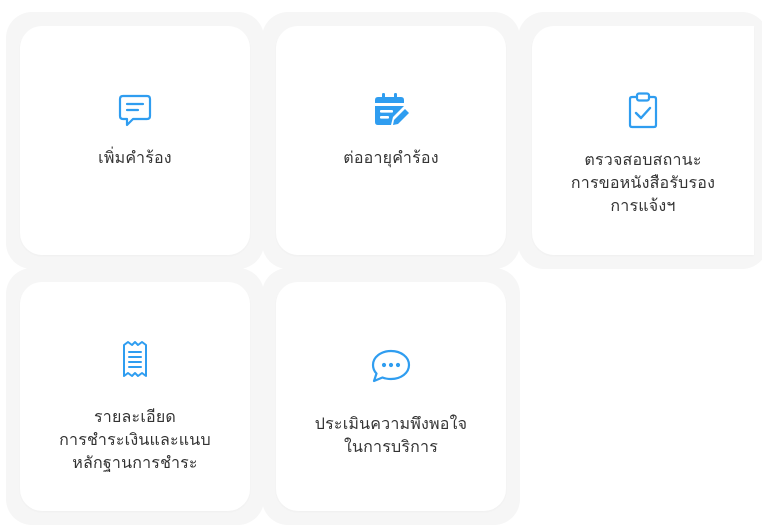 Image resolution: width=762 pixels, height=529 pixels. I want to click on card-label-line: ต่ออายุคำร้อง, so click(391, 157).